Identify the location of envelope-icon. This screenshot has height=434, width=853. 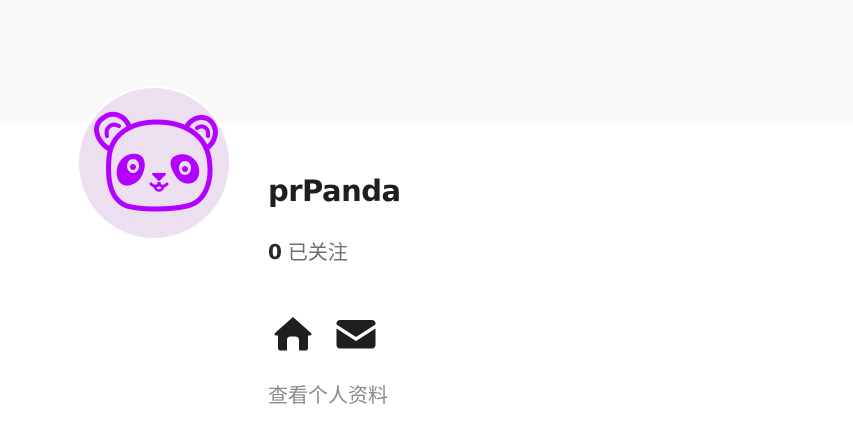
(356, 334).